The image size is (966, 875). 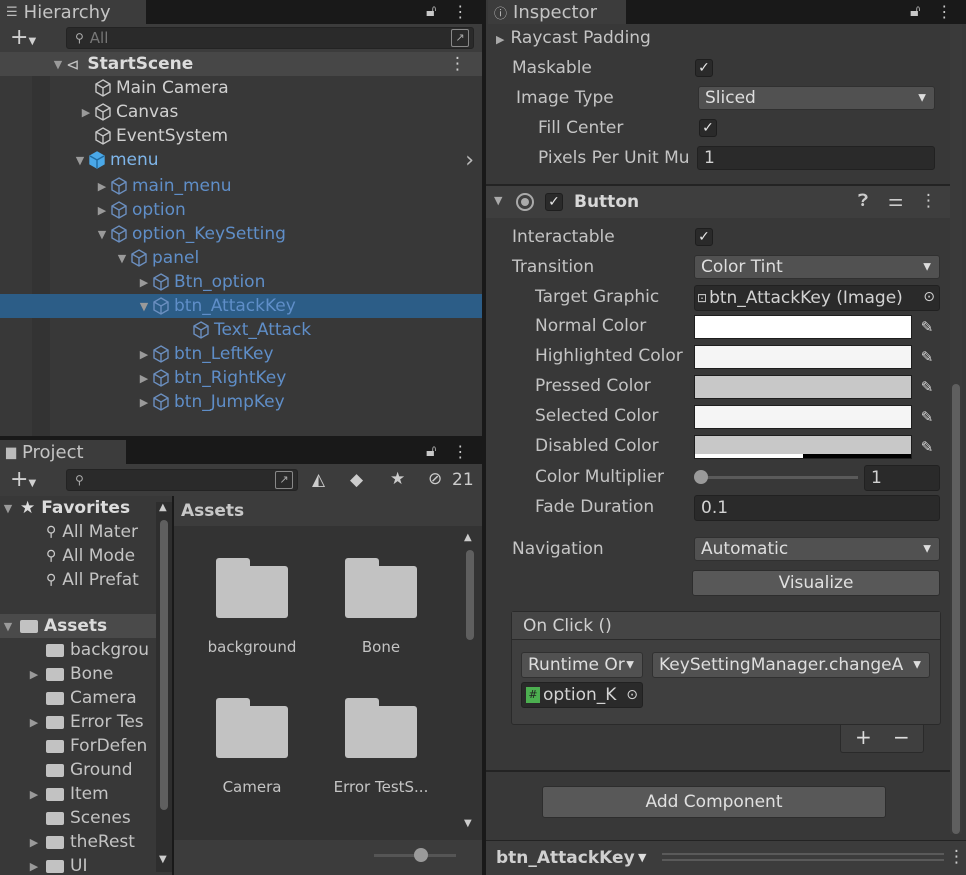 What do you see at coordinates (73, 12) in the screenshot?
I see `tab-hierarchy: ☰ Hierarchy` at bounding box center [73, 12].